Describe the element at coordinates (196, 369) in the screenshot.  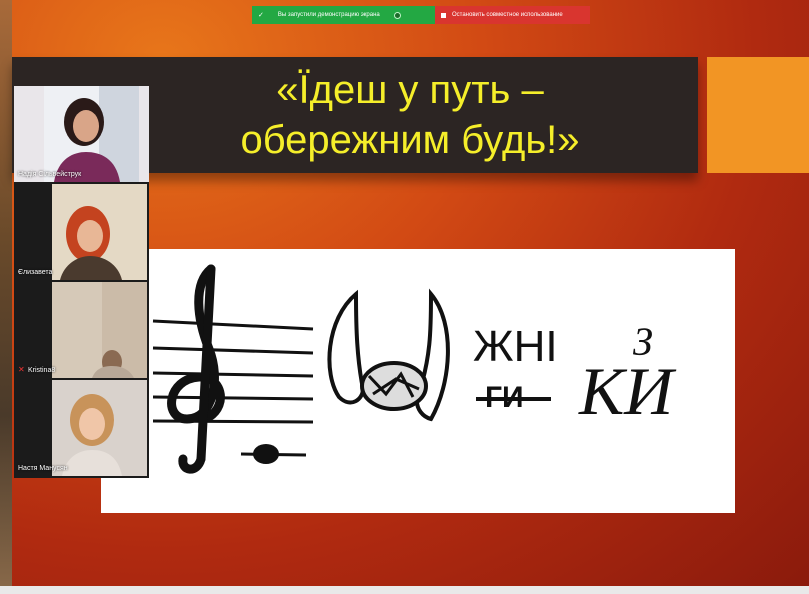
I see `treble-clef-icon` at that location.